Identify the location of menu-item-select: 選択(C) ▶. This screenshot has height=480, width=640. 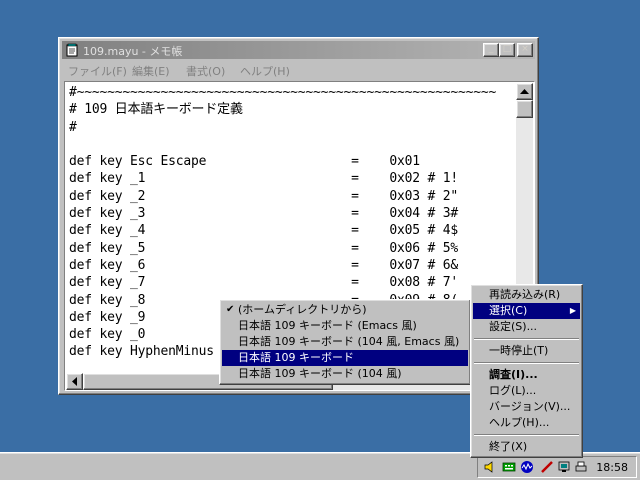
(526, 311).